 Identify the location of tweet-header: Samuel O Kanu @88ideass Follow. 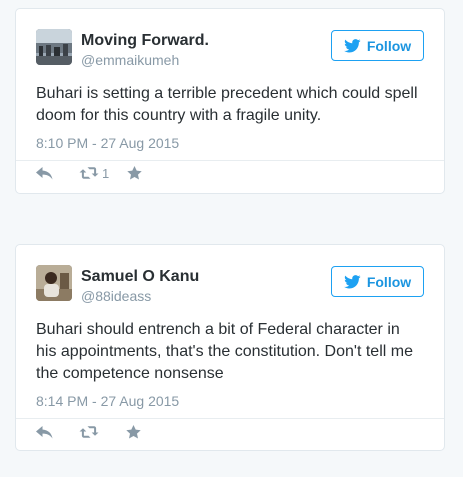
(230, 285).